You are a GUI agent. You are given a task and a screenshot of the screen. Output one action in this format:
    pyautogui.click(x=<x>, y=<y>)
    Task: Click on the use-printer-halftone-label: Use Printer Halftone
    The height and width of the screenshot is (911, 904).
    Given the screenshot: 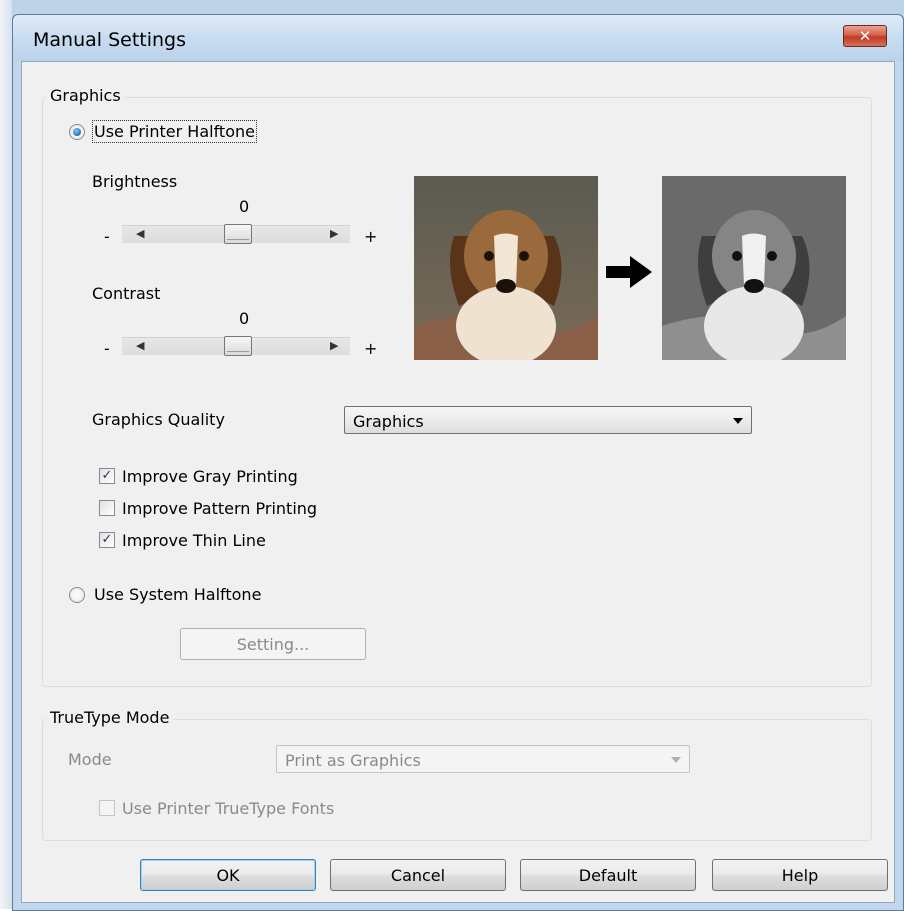 What is the action you would take?
    pyautogui.click(x=174, y=131)
    